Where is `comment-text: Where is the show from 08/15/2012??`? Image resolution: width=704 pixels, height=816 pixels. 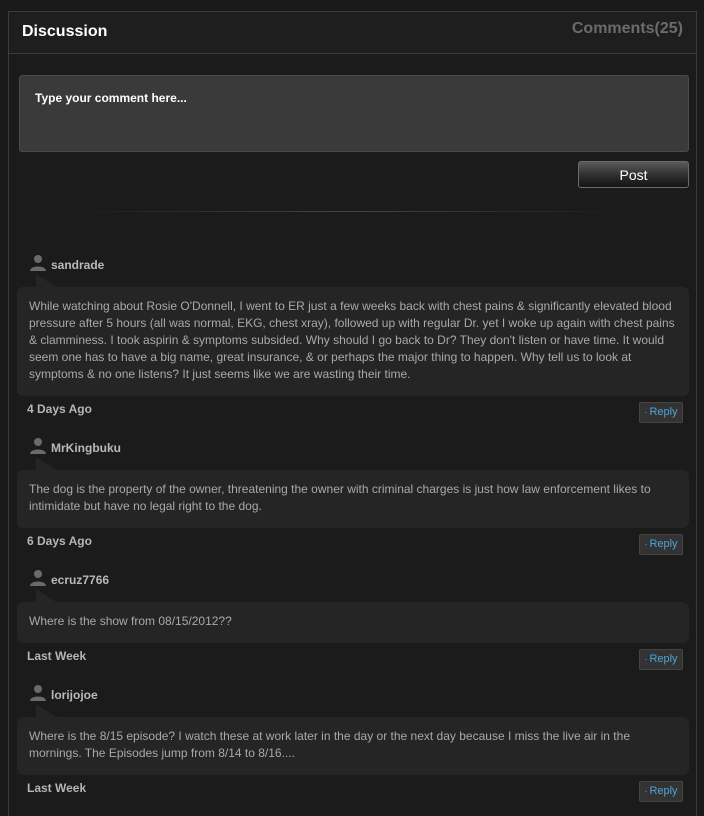
comment-text: Where is the show from 08/15/2012?? is located at coordinates (353, 622).